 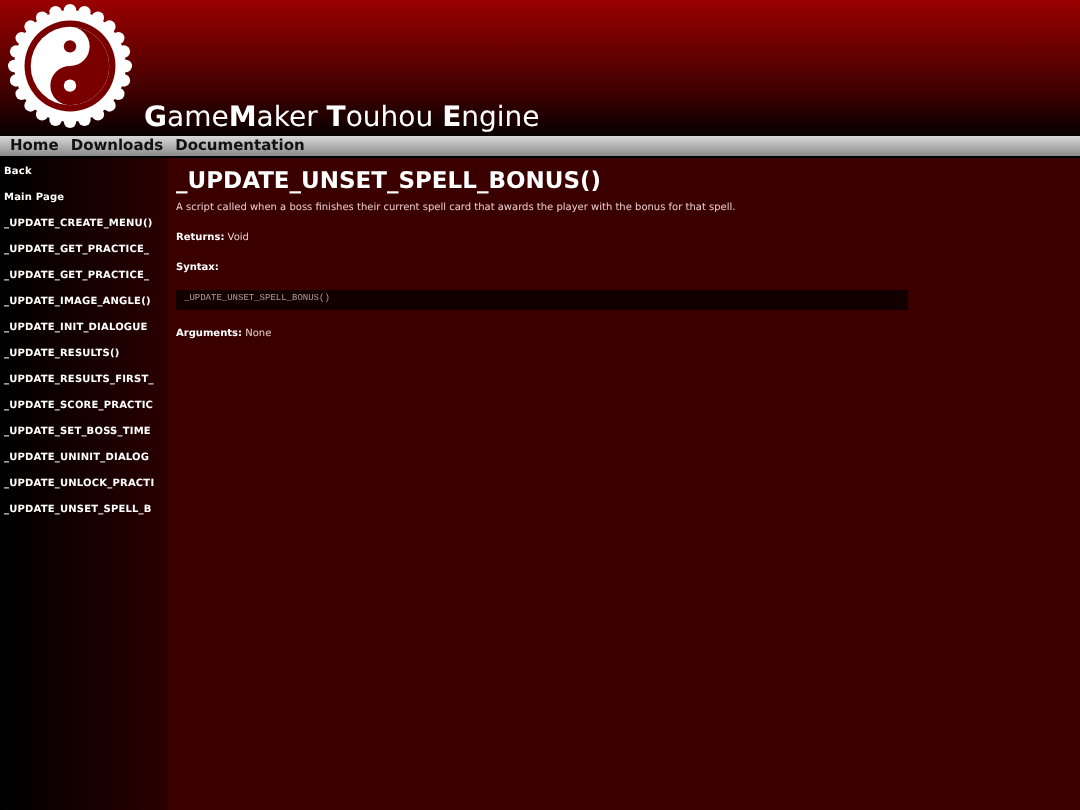 I want to click on yin-yang-gear-logo, so click(x=70, y=66).